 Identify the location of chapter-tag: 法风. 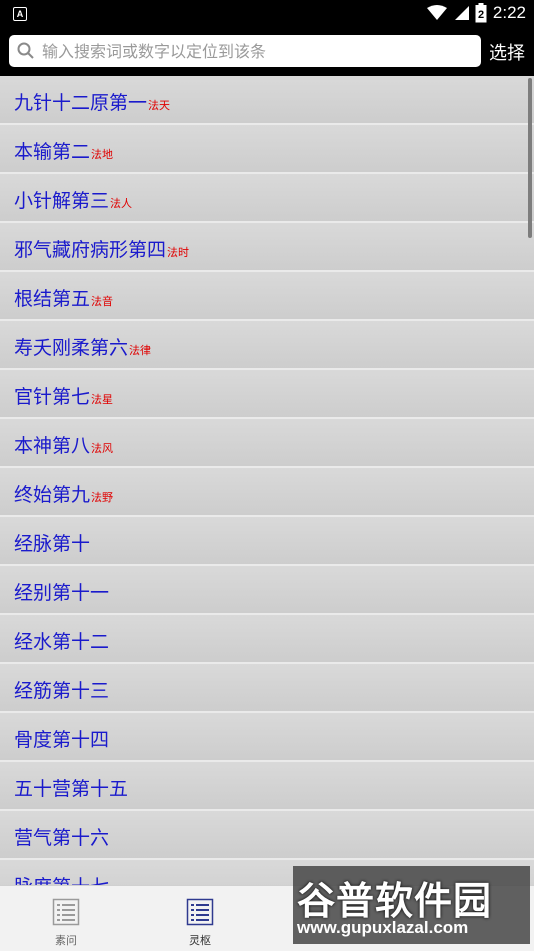
(102, 448).